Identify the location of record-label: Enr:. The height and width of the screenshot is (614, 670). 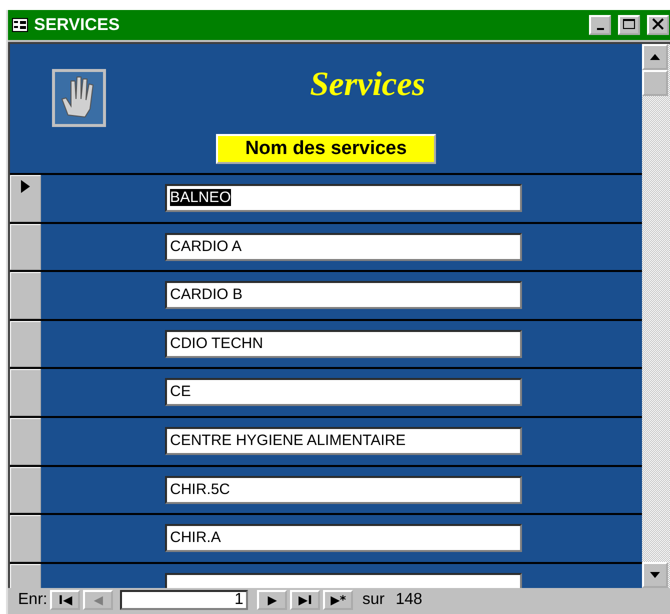
(33, 600).